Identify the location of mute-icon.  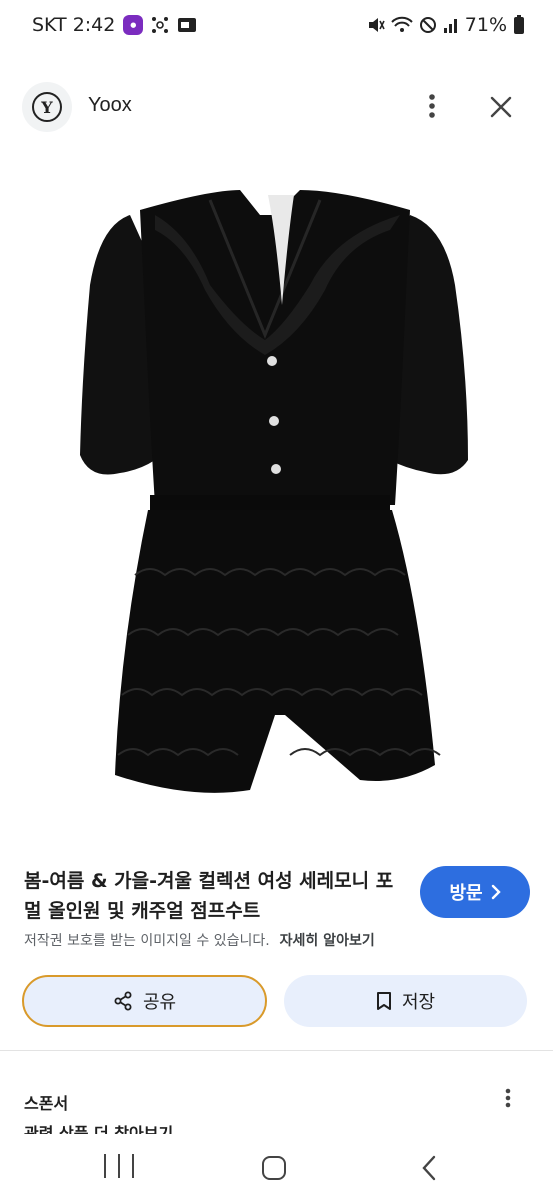
(376, 25).